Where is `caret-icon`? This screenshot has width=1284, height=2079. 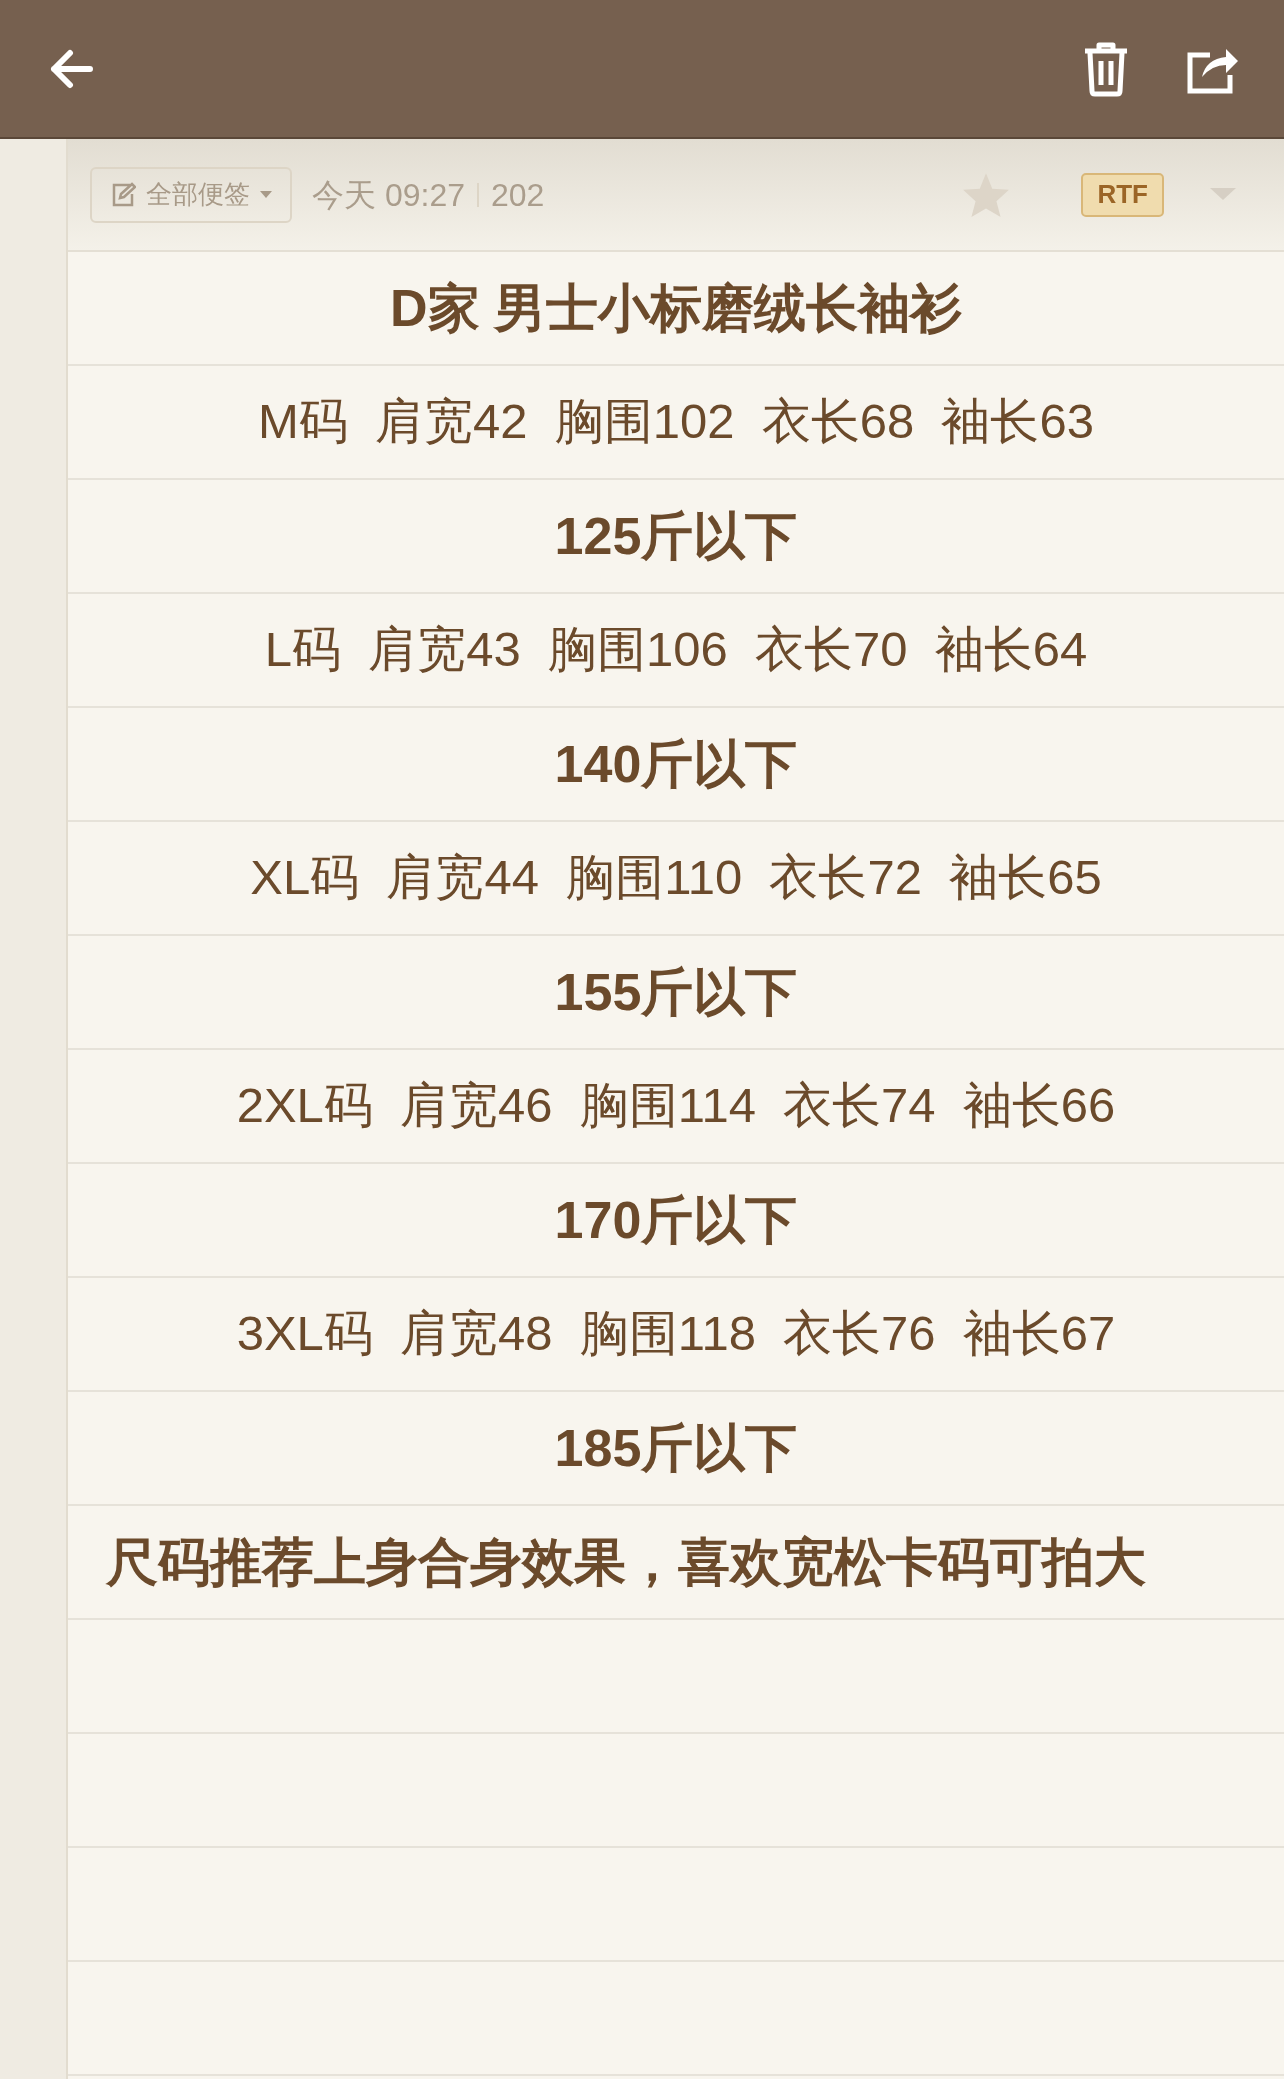 caret-icon is located at coordinates (266, 194).